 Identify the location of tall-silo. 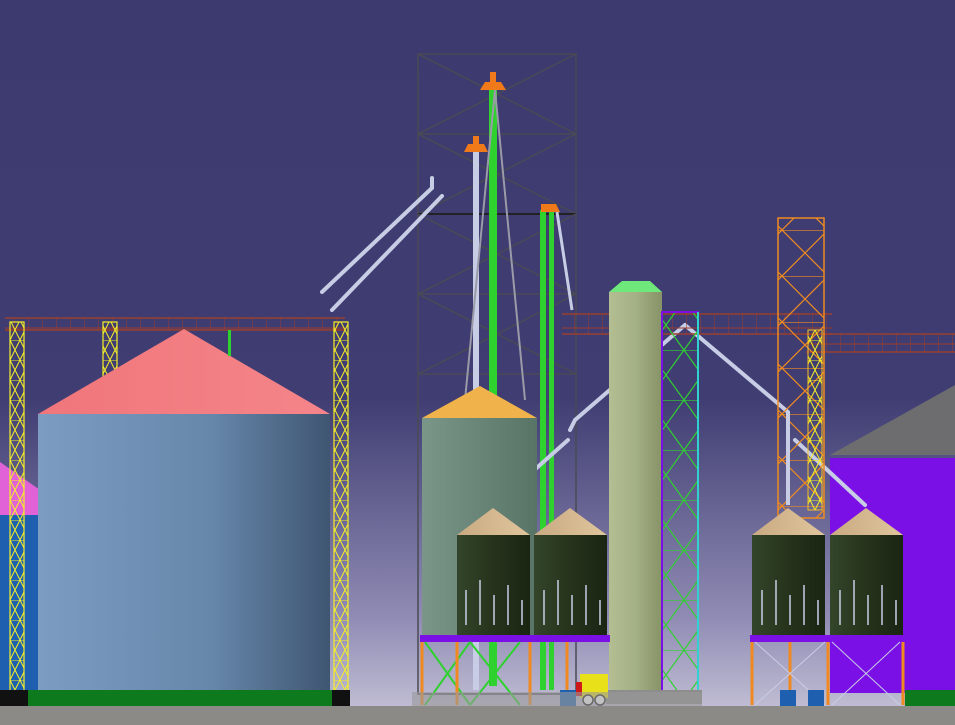
(636, 492).